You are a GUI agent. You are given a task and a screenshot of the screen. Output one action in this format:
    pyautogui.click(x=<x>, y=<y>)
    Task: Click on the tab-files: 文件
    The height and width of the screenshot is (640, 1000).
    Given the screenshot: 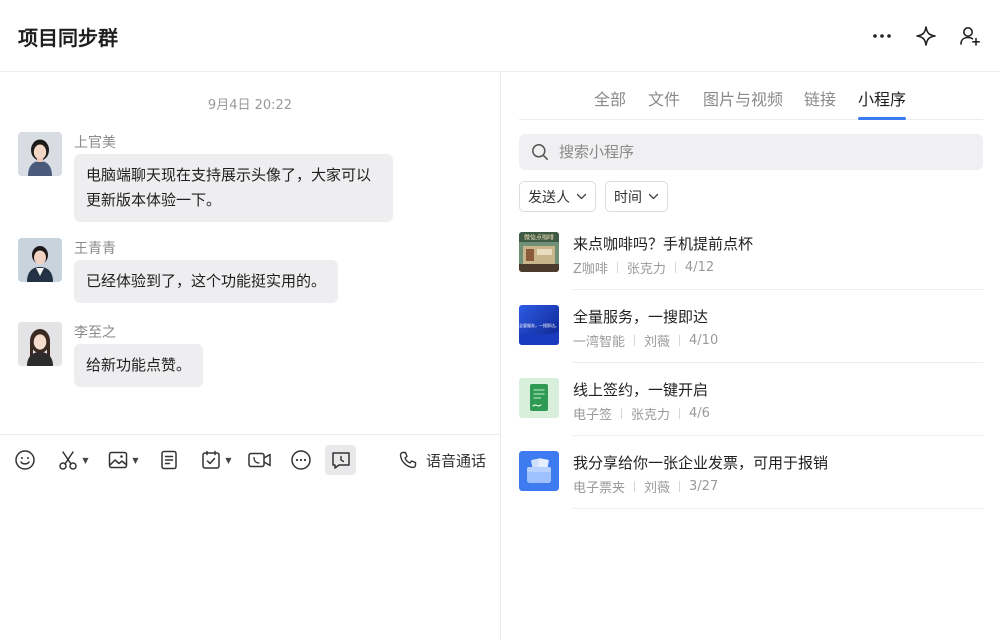 What is the action you would take?
    pyautogui.click(x=664, y=98)
    